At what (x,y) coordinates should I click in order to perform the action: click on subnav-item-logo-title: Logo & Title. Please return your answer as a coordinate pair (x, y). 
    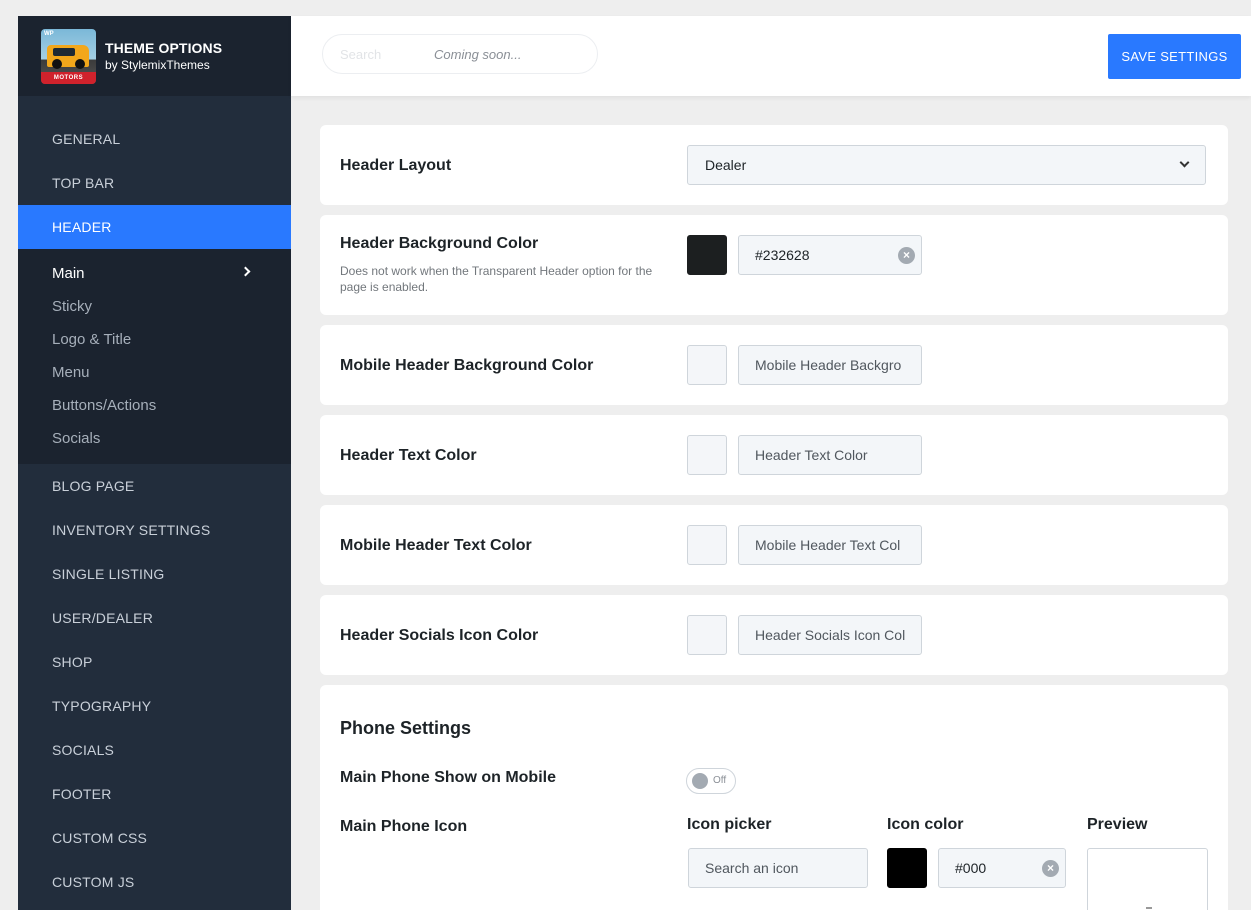
    Looking at the image, I should click on (154, 339).